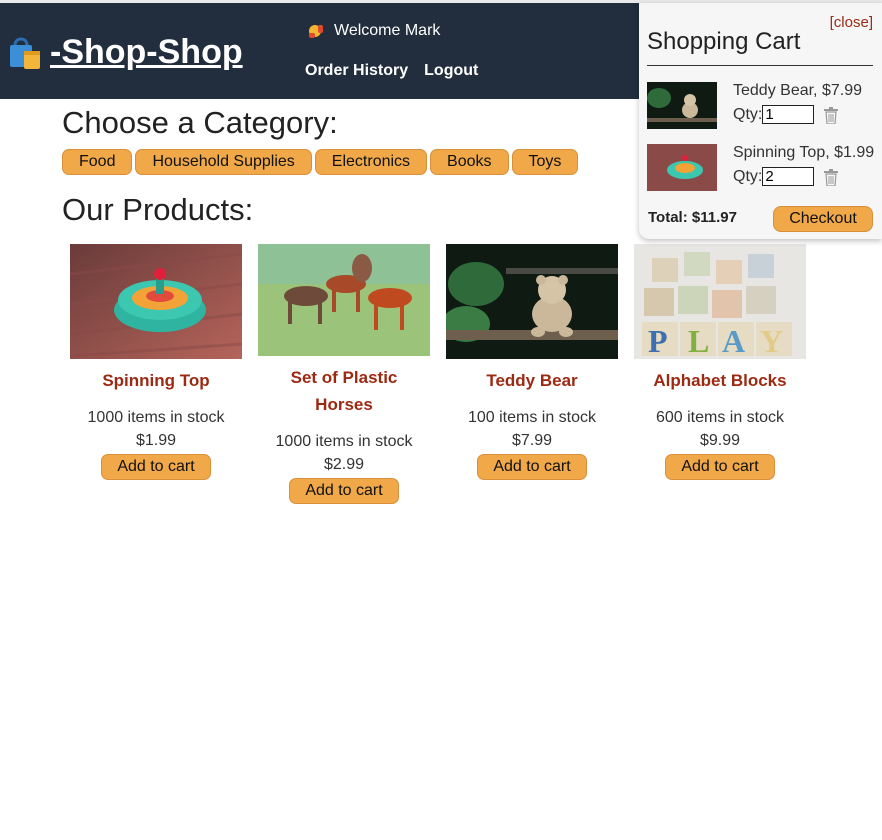  Describe the element at coordinates (720, 417) in the screenshot. I see `product-stock: 600 items in stock` at that location.